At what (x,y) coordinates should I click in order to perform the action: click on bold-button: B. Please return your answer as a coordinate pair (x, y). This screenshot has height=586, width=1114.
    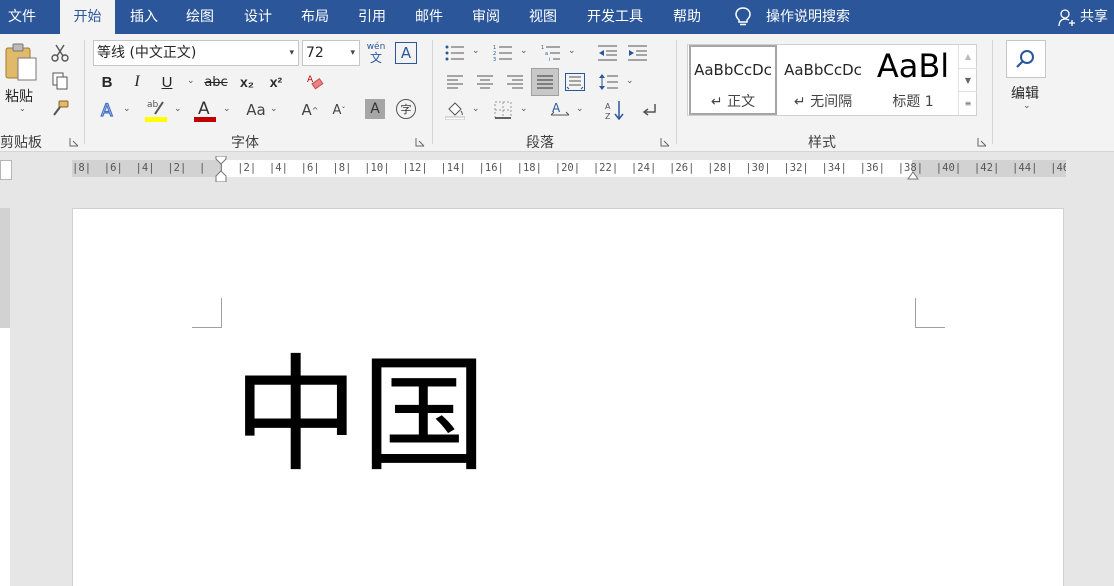
    Looking at the image, I should click on (107, 82).